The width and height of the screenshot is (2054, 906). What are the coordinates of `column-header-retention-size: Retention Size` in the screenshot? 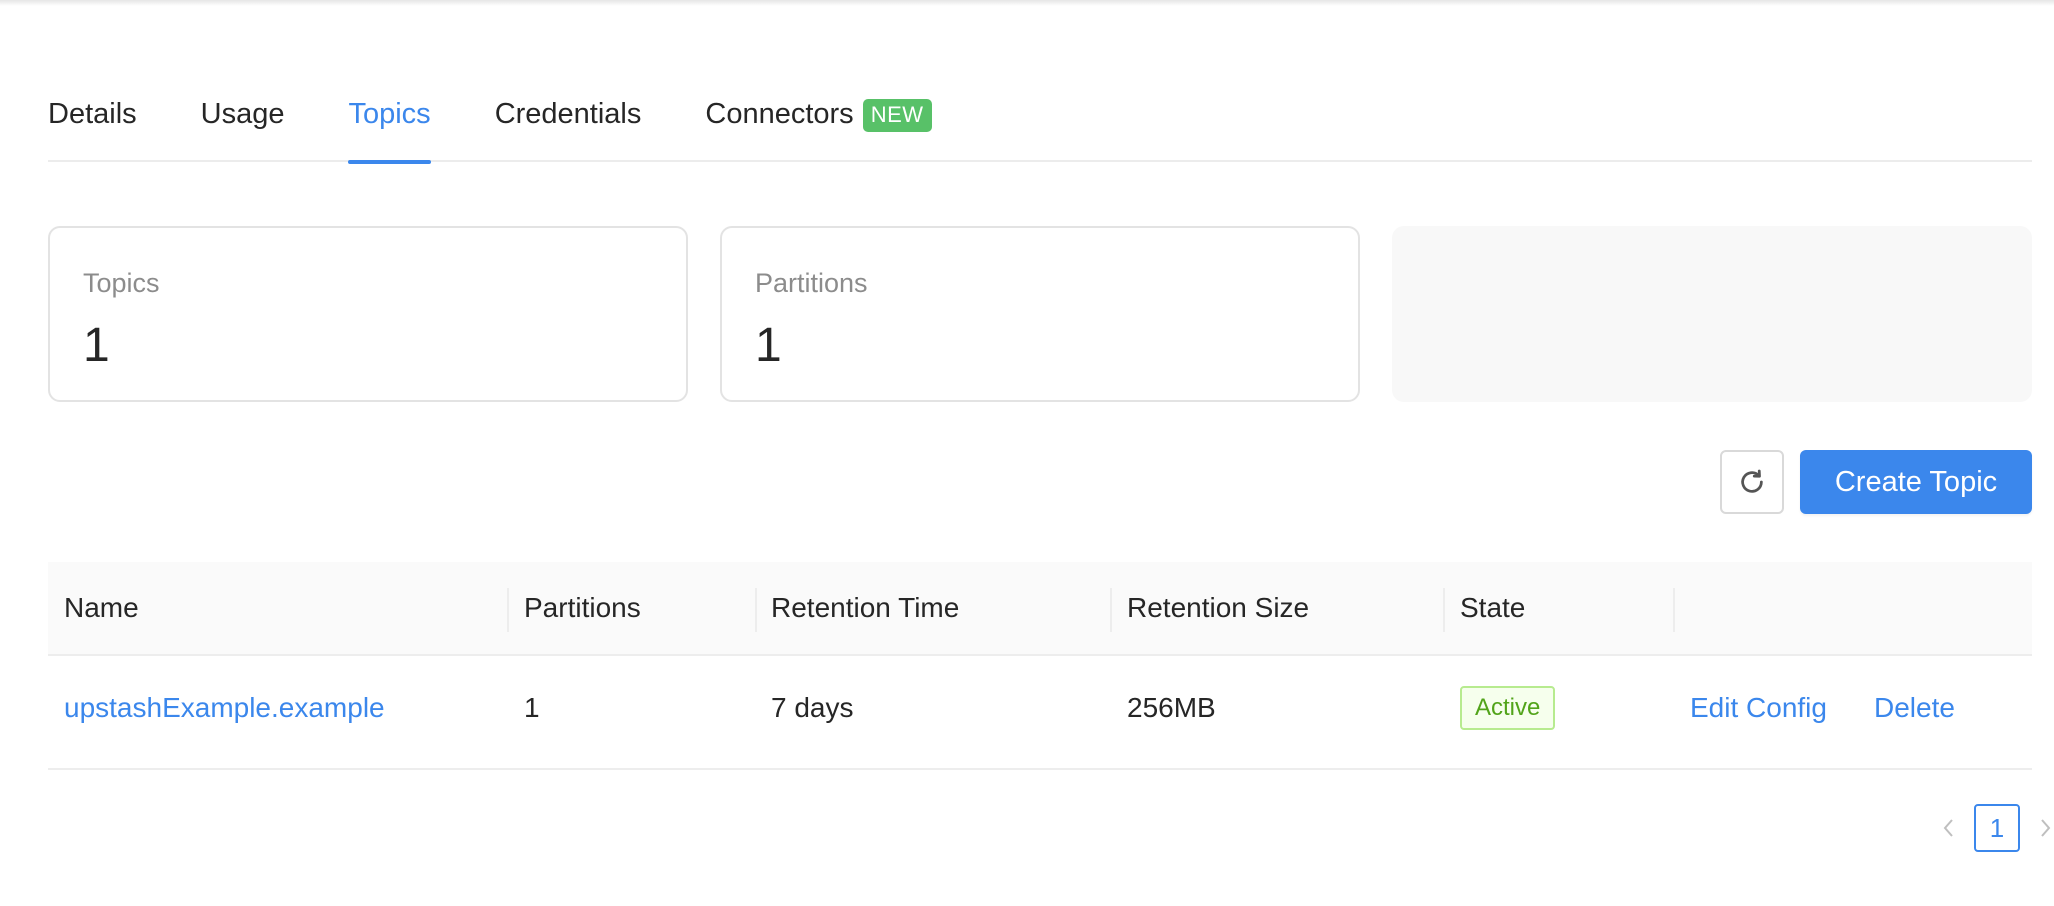 It's located at (1218, 607).